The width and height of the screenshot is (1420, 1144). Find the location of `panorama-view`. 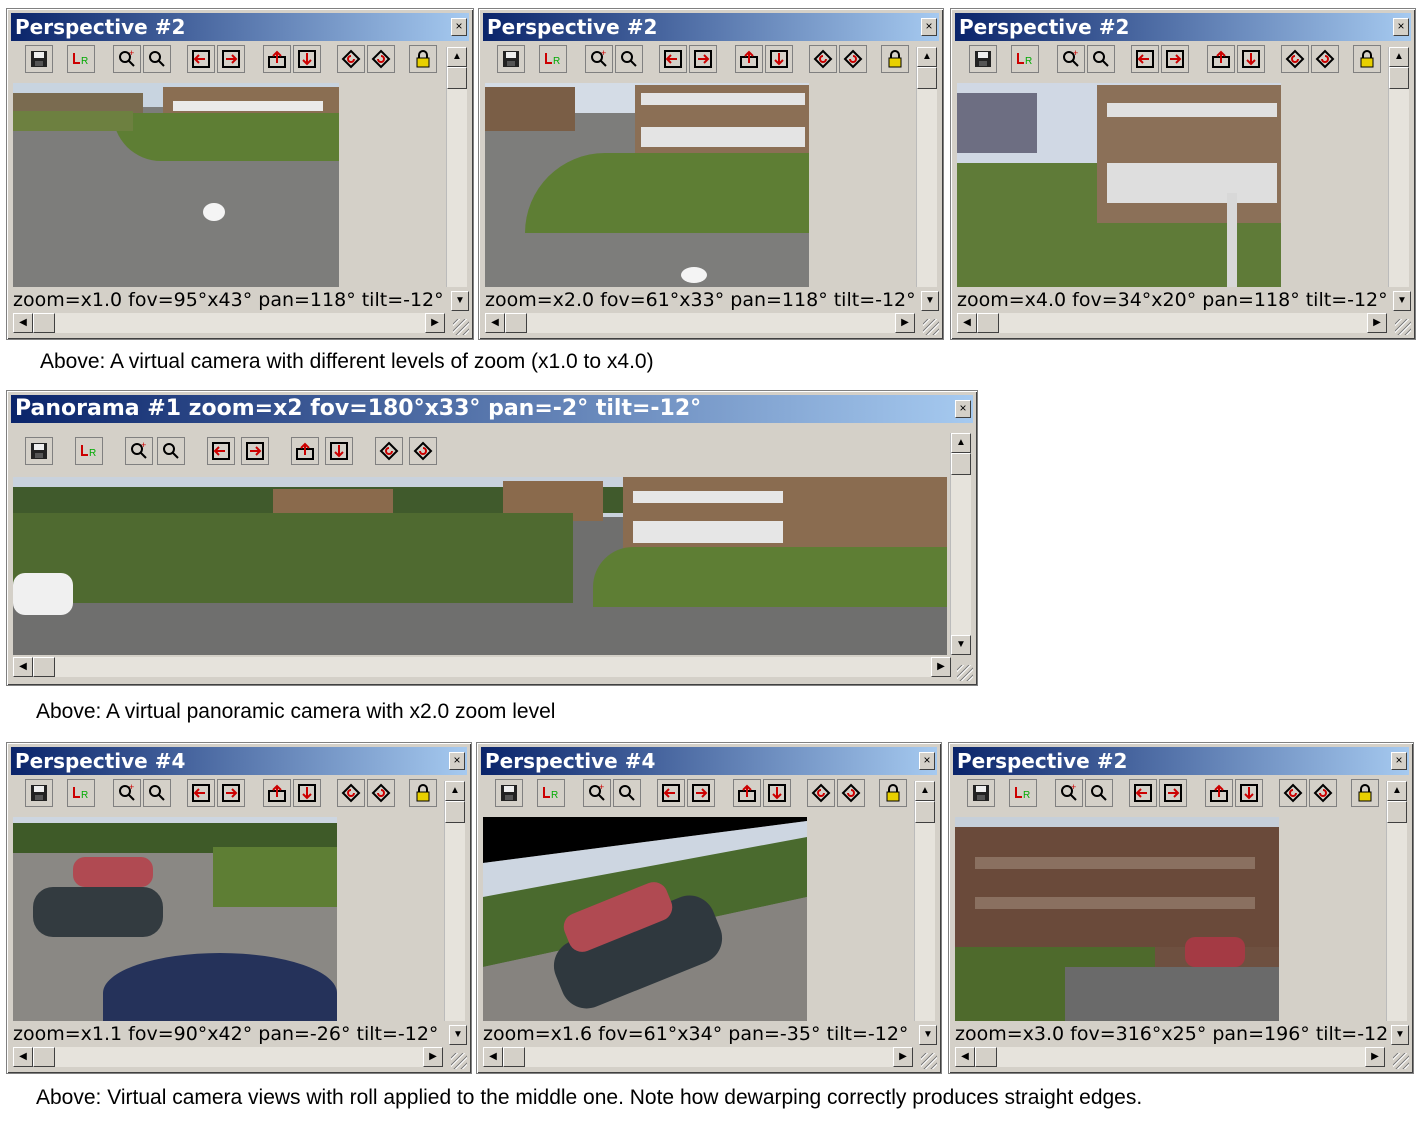

panorama-view is located at coordinates (480, 566).